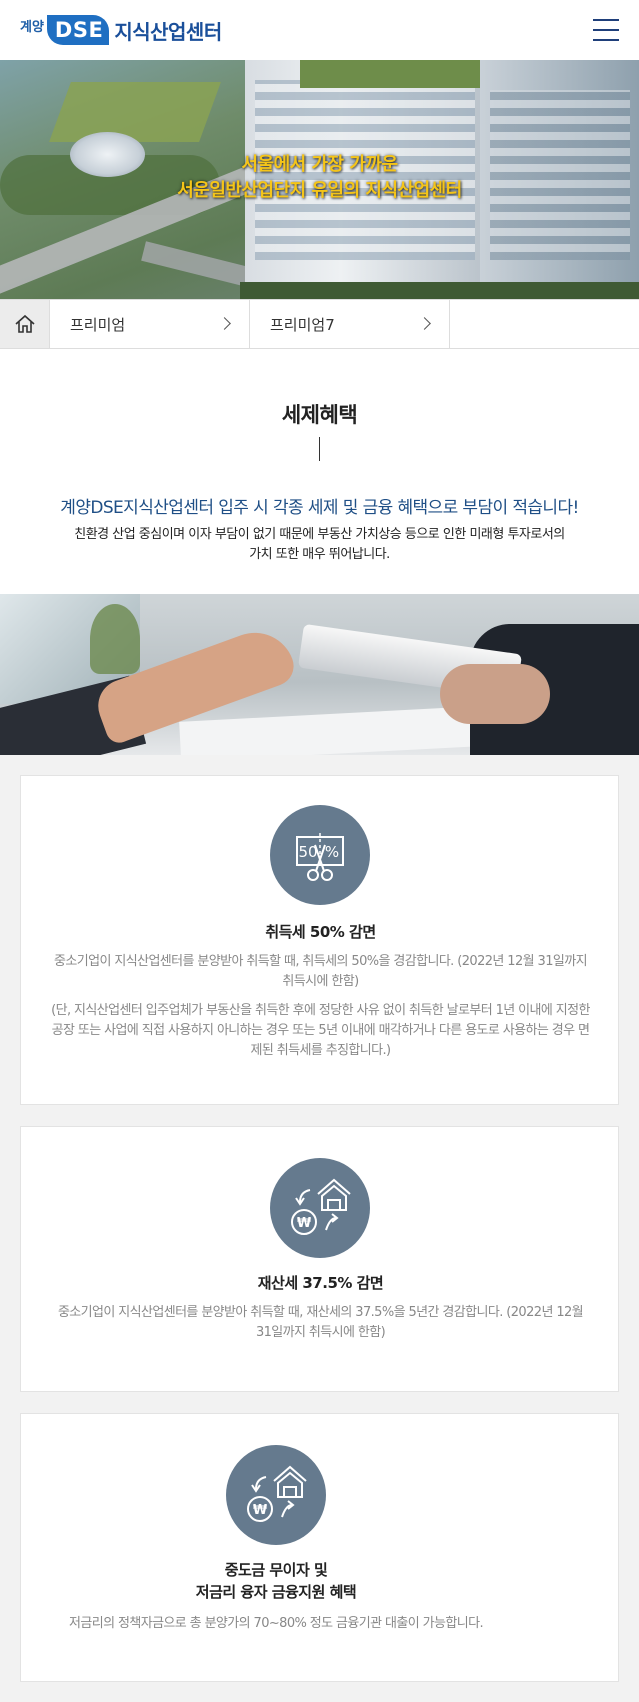 The width and height of the screenshot is (639, 1702). I want to click on home-icon, so click(25, 324).